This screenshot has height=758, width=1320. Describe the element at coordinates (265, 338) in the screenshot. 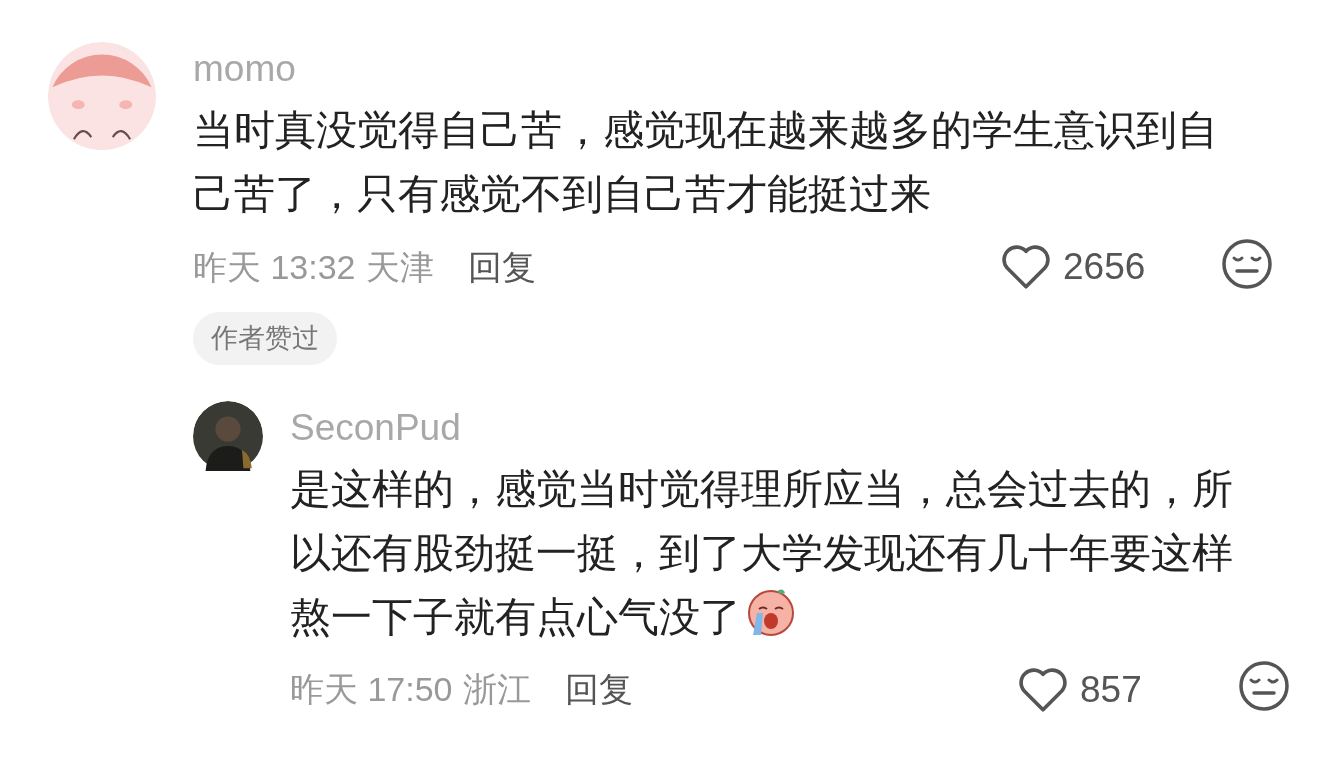

I see `author-liked-badge: 作者赞过` at that location.